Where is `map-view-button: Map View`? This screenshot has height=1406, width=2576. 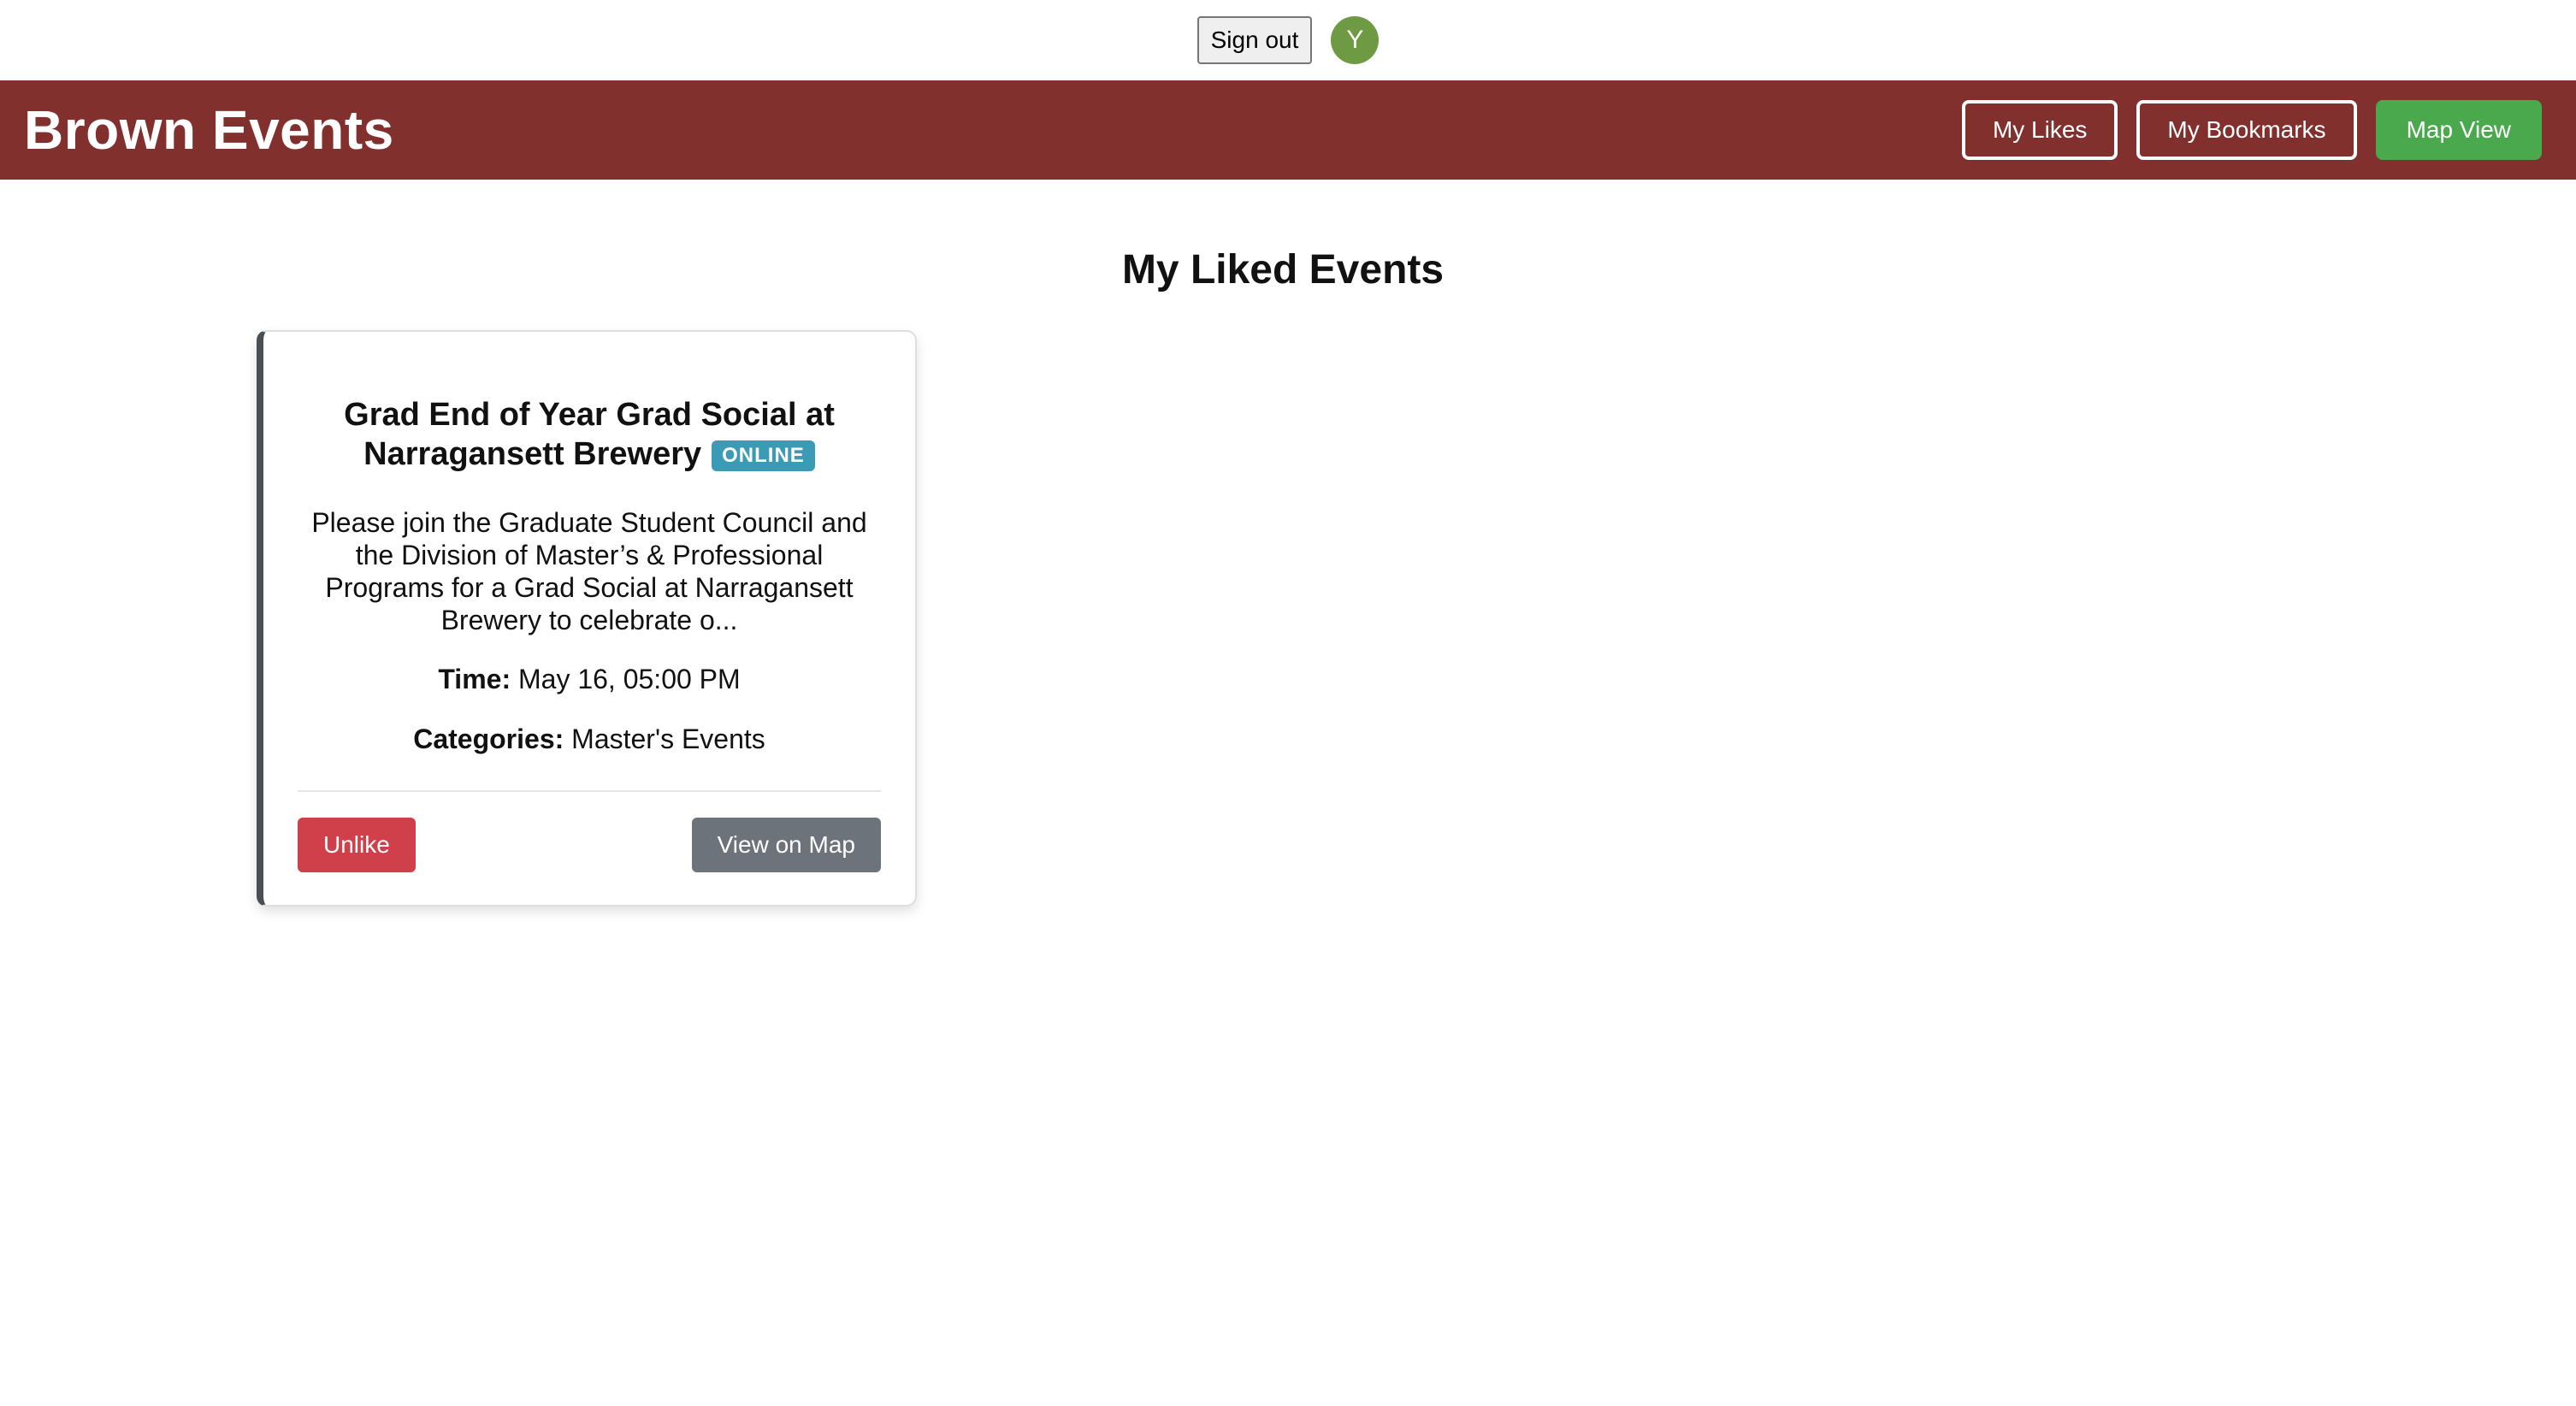 map-view-button: Map View is located at coordinates (2458, 130).